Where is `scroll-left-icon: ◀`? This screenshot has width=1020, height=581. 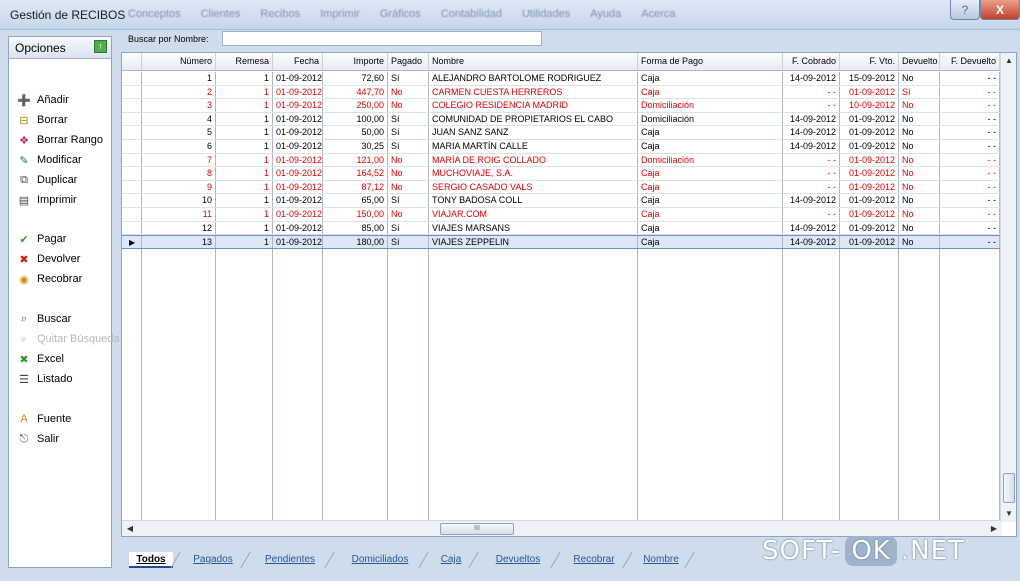 scroll-left-icon: ◀ is located at coordinates (130, 528).